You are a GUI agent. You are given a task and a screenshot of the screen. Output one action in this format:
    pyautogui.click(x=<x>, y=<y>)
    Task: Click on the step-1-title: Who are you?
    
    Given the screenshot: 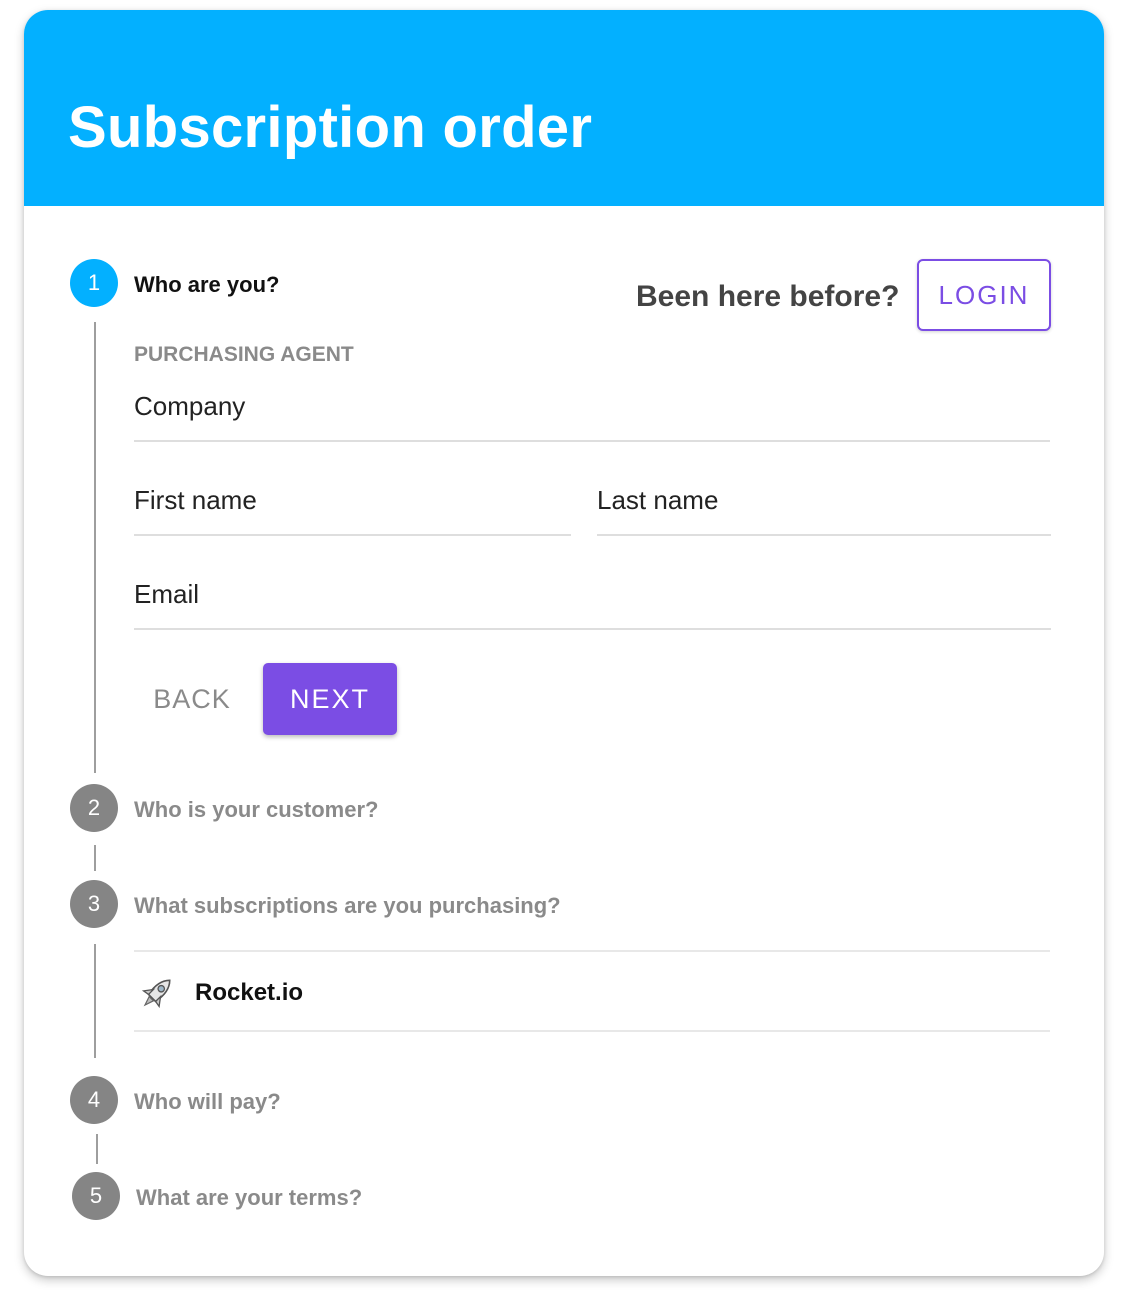 What is the action you would take?
    pyautogui.click(x=206, y=285)
    